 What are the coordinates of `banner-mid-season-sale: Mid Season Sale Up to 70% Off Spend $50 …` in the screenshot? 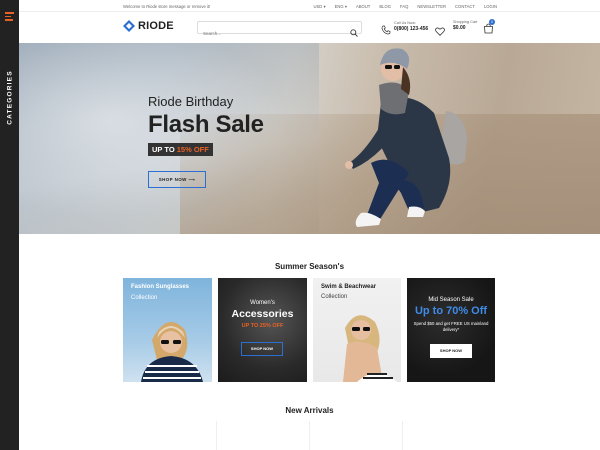 It's located at (451, 330).